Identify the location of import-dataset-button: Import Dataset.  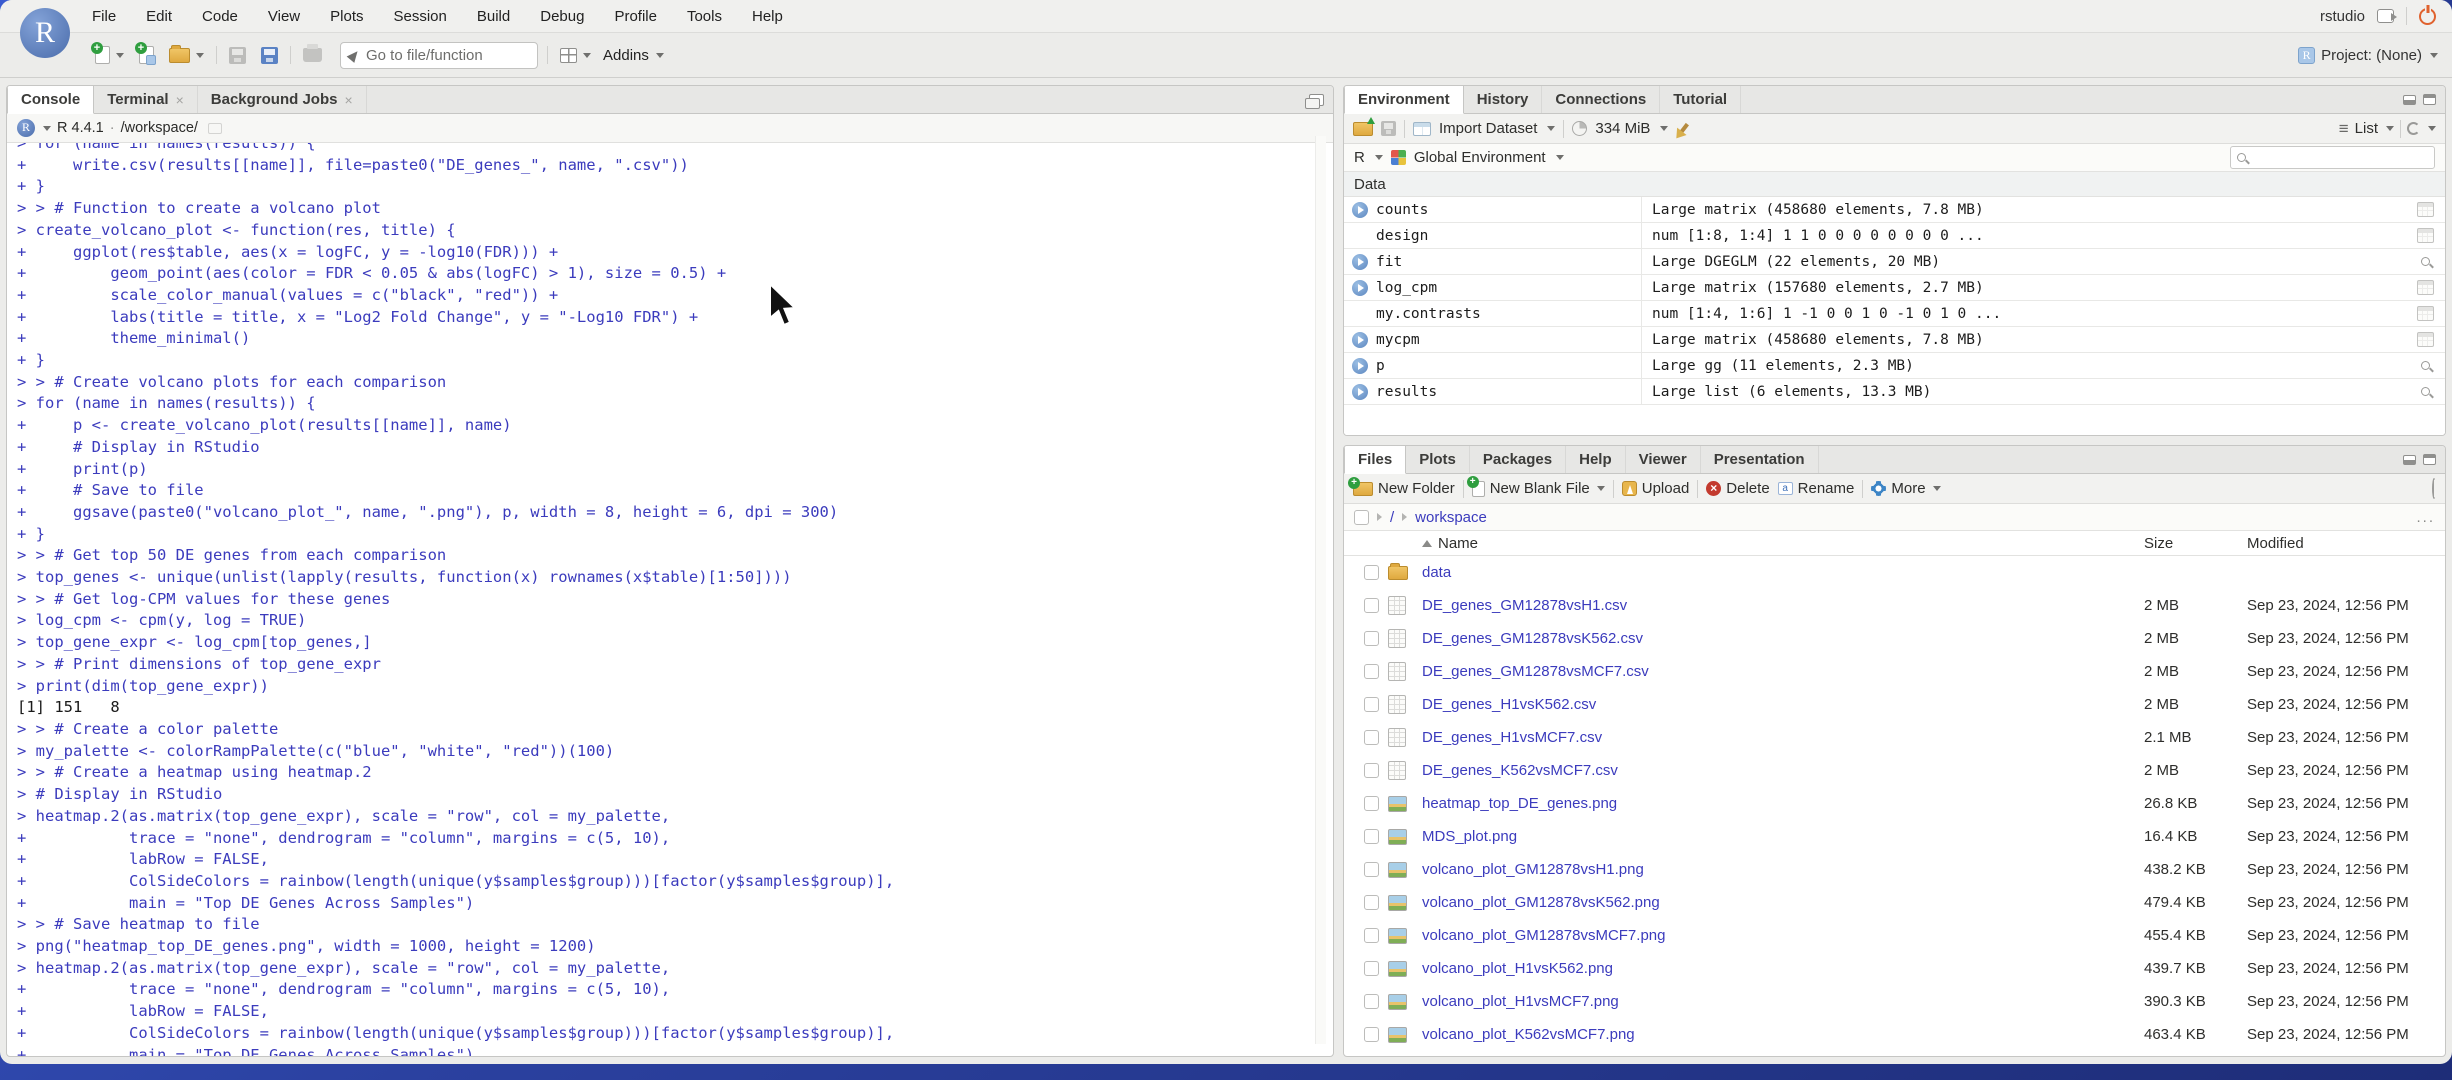
(1488, 128).